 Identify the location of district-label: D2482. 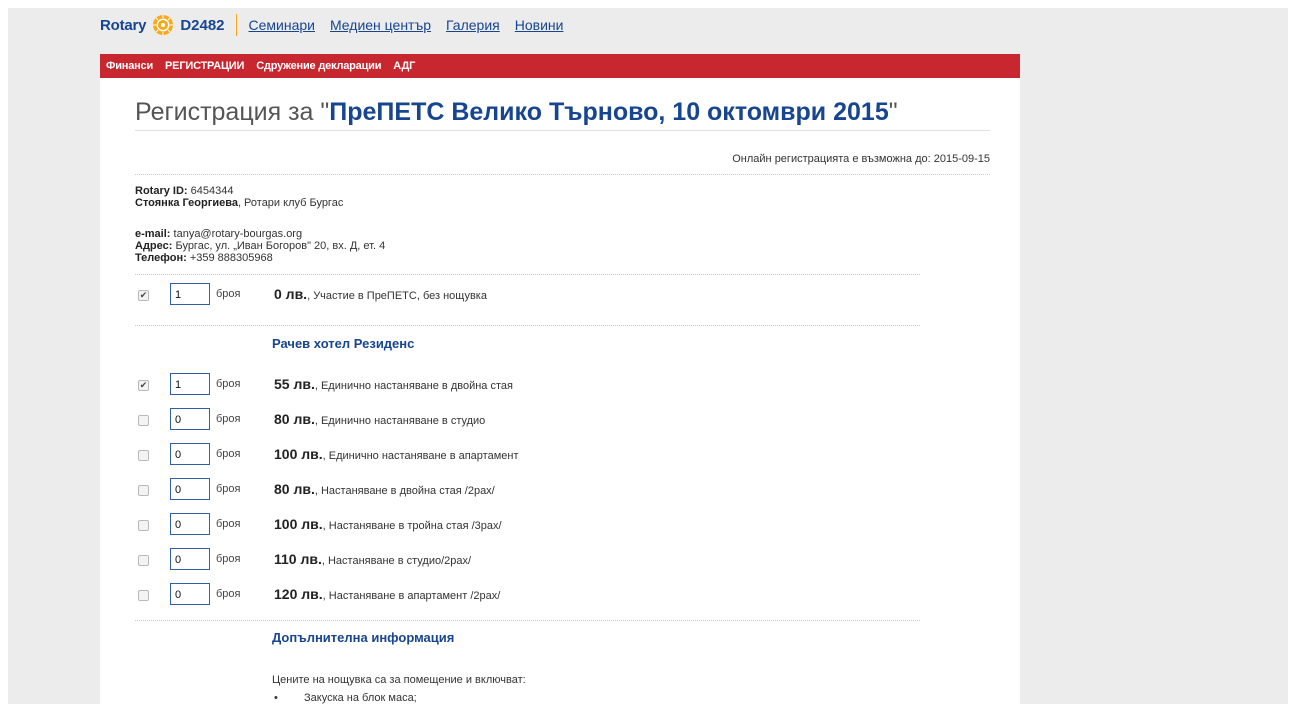
(202, 25).